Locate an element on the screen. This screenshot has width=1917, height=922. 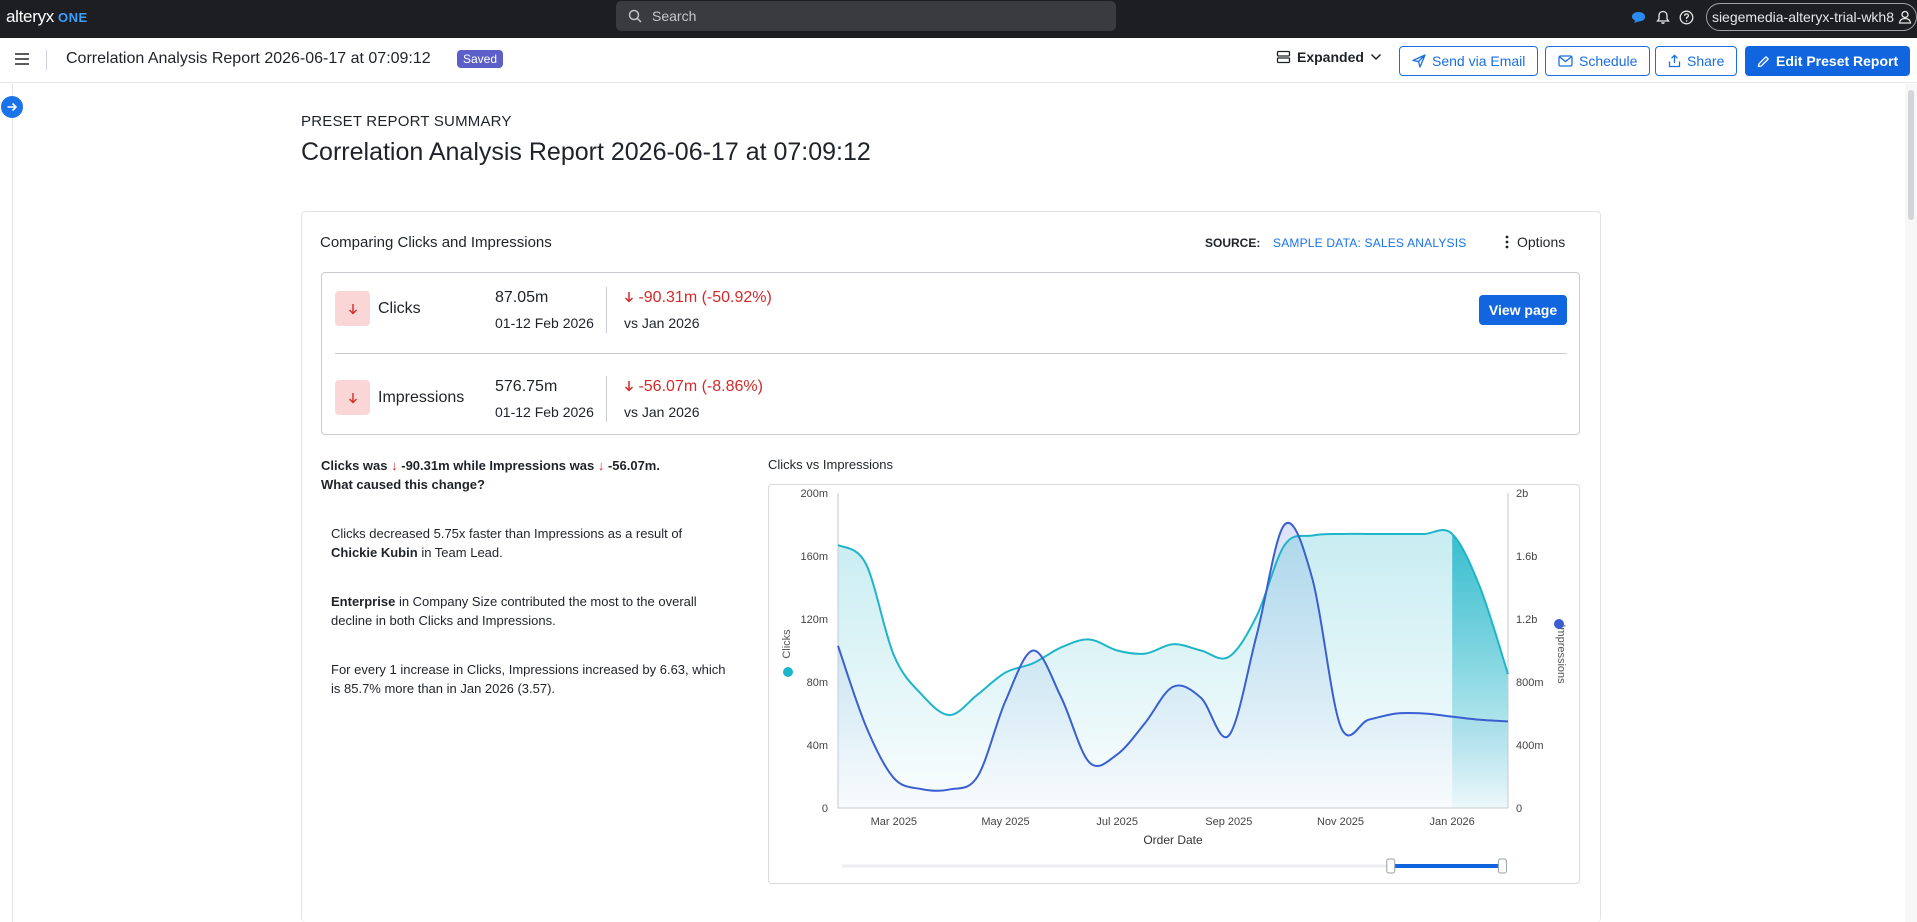
help-icon is located at coordinates (1687, 17).